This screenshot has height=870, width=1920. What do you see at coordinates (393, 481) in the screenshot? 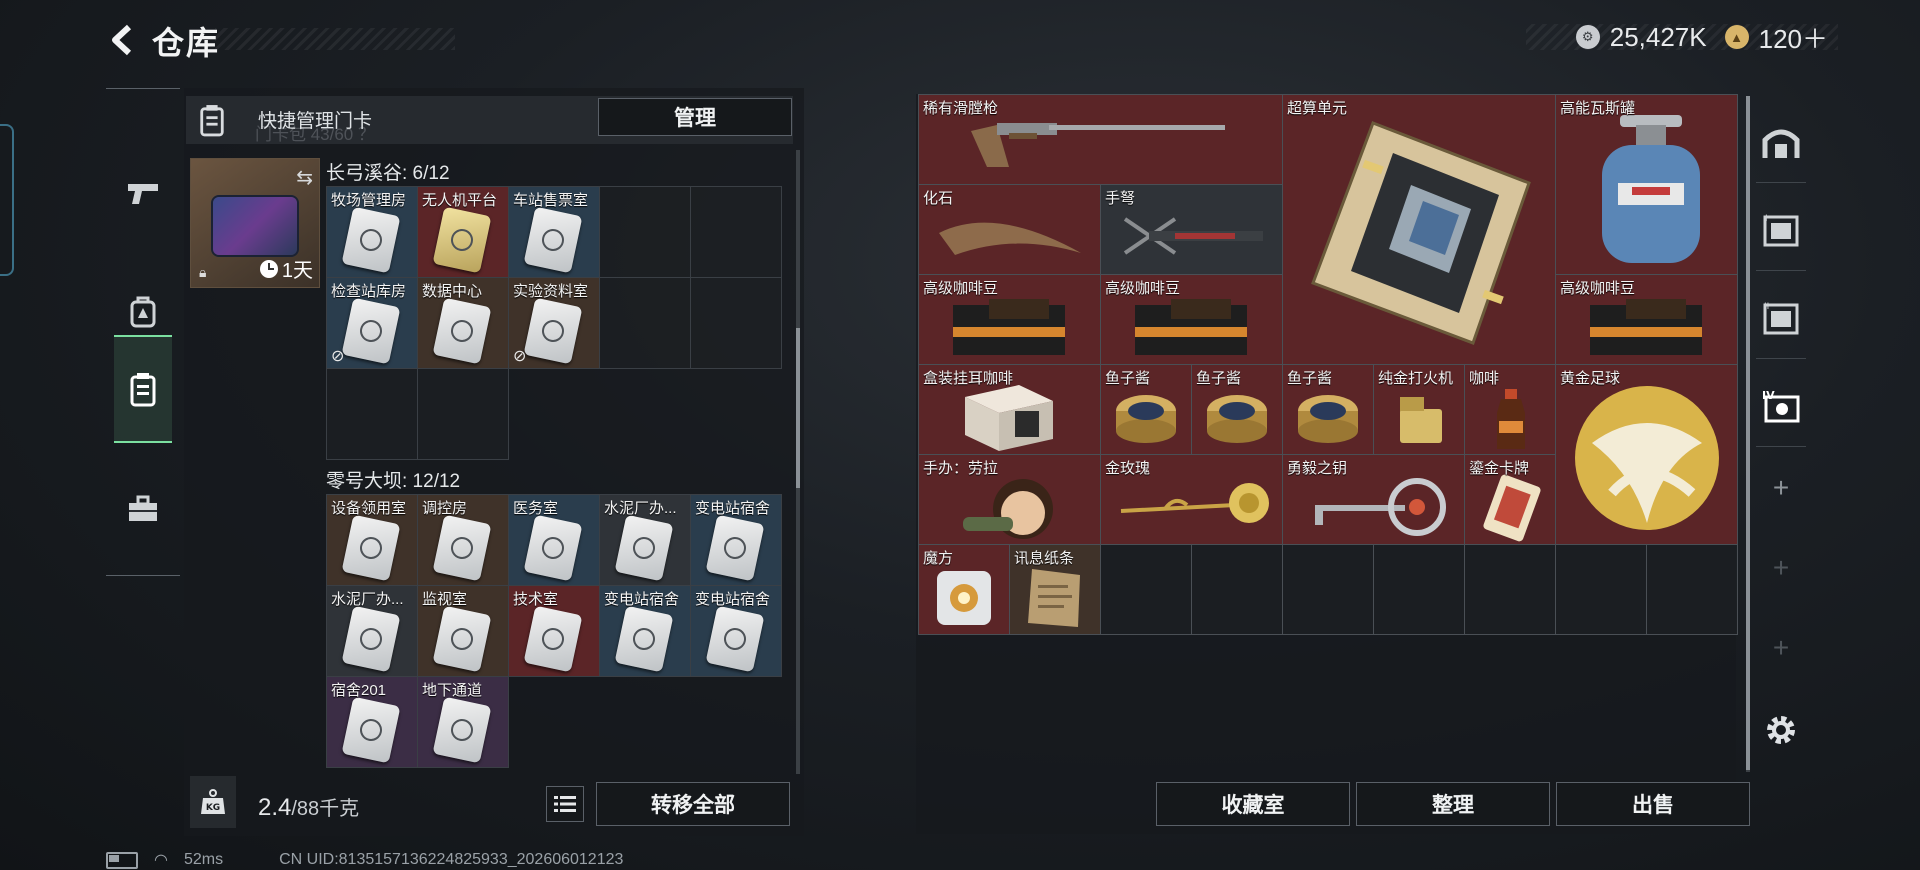
I see `section-title: 零号大坝: 12/12` at bounding box center [393, 481].